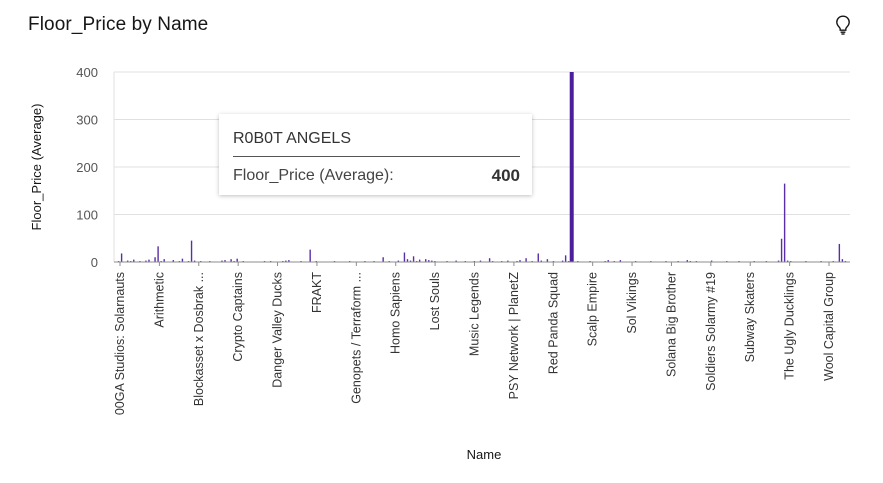  I want to click on x-tick-label: Subway Skaters, so click(750, 317).